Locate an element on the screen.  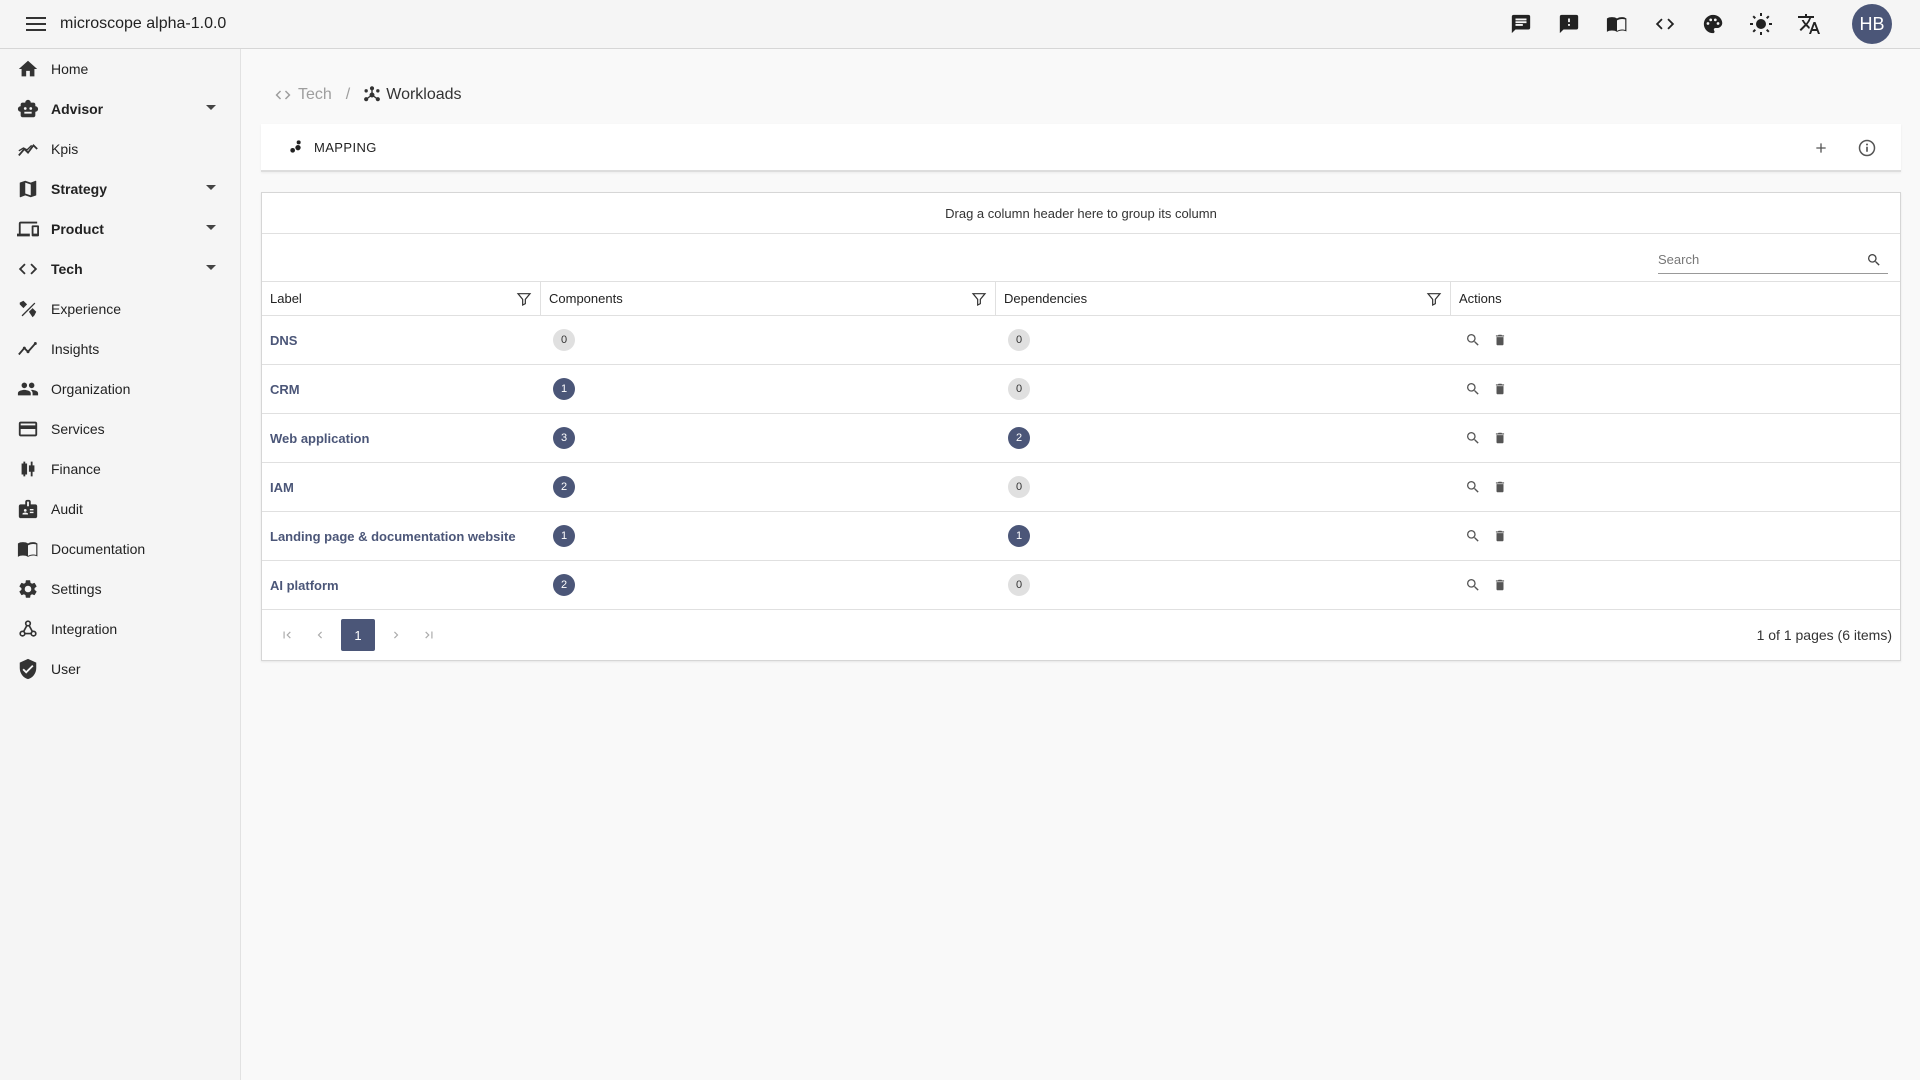
audit-icon is located at coordinates (28, 509).